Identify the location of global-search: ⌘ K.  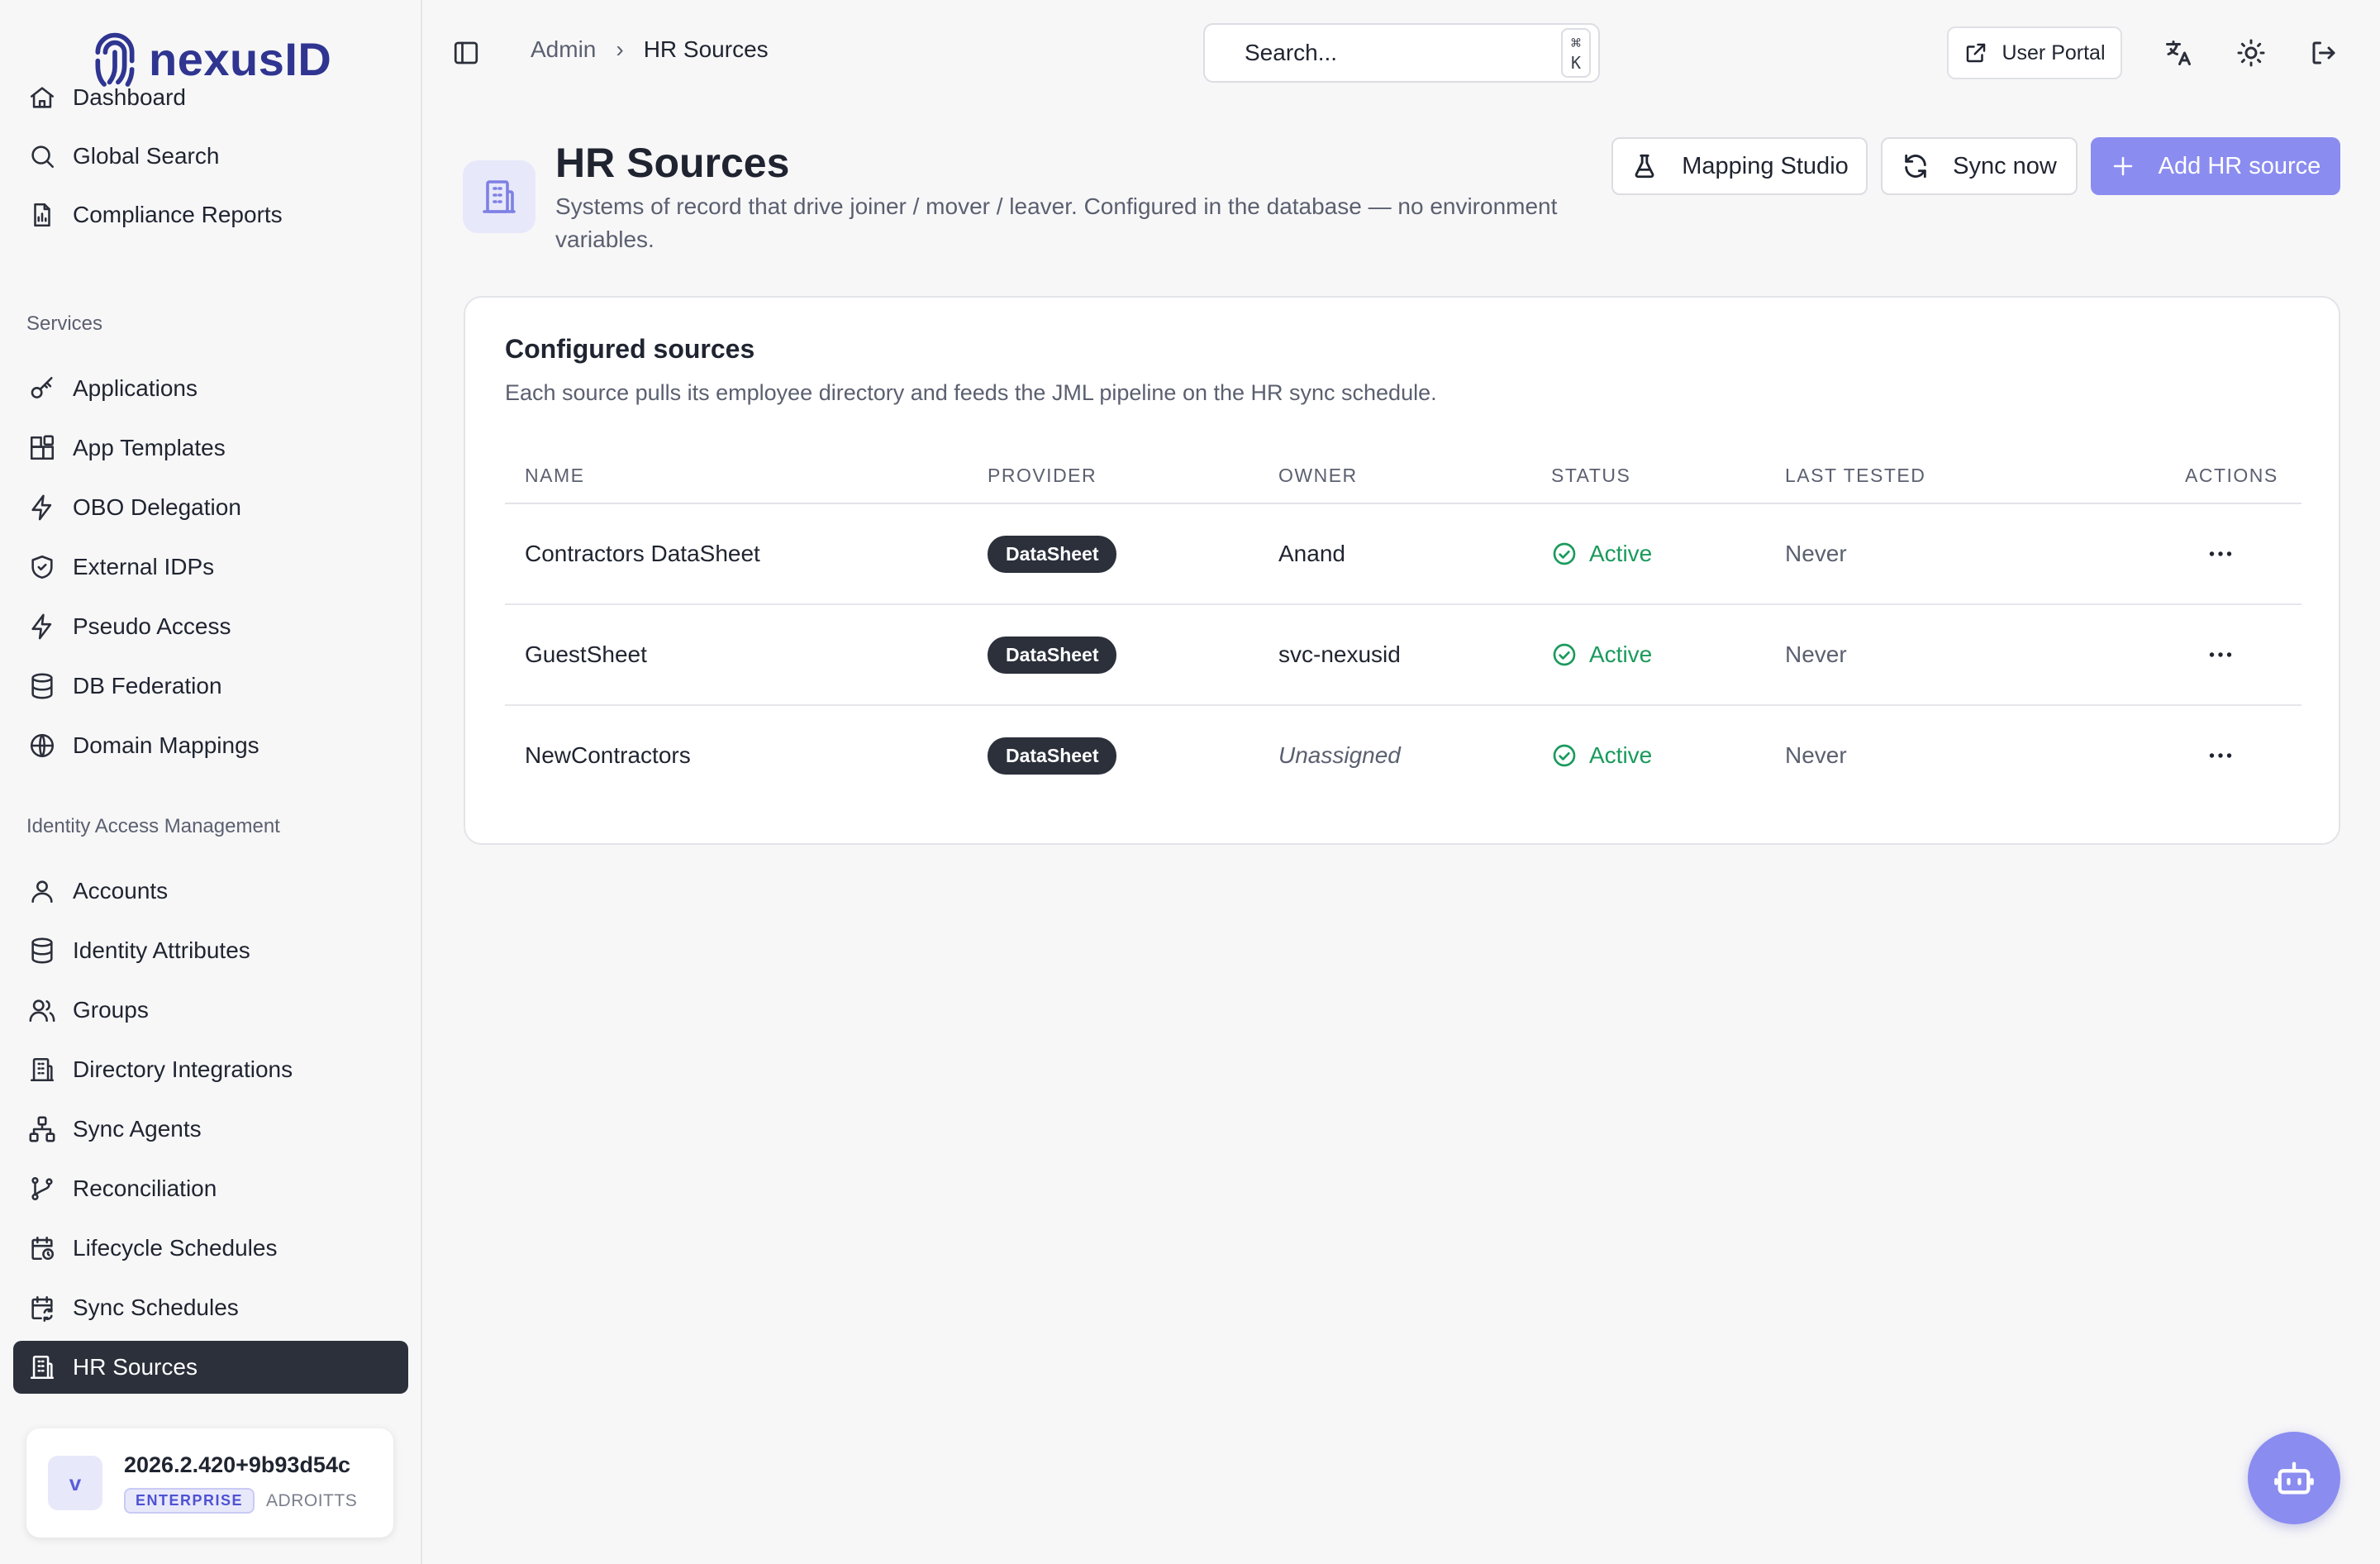
(1401, 53).